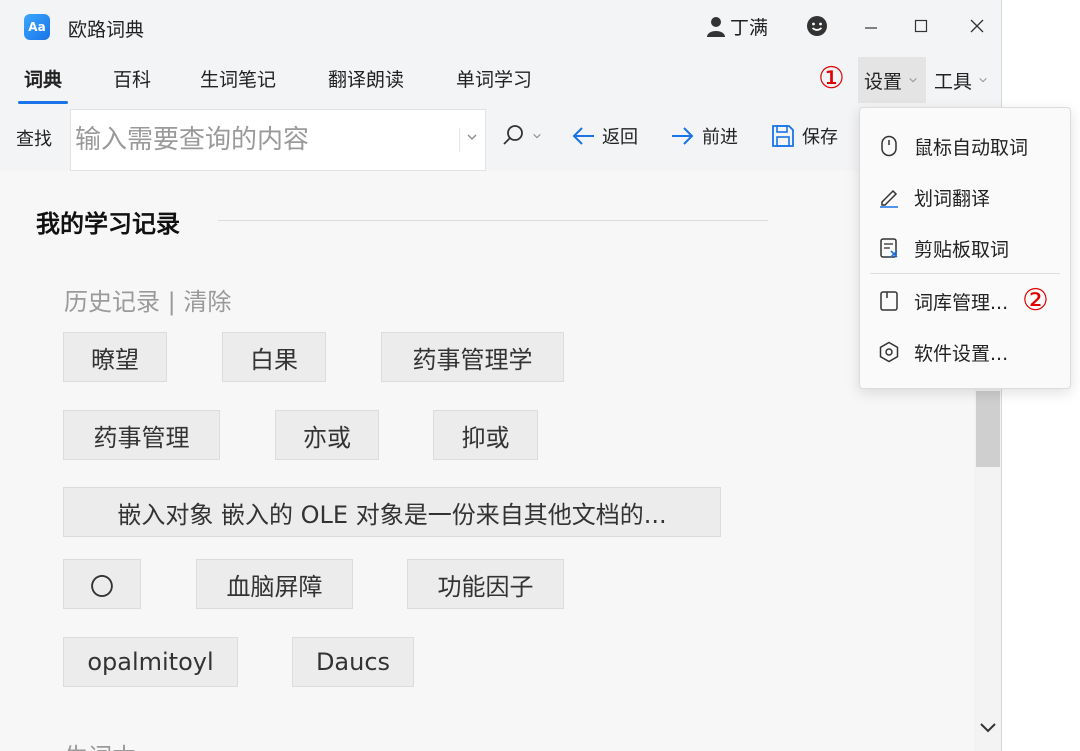 This screenshot has width=1080, height=751. I want to click on book-icon, so click(889, 301).